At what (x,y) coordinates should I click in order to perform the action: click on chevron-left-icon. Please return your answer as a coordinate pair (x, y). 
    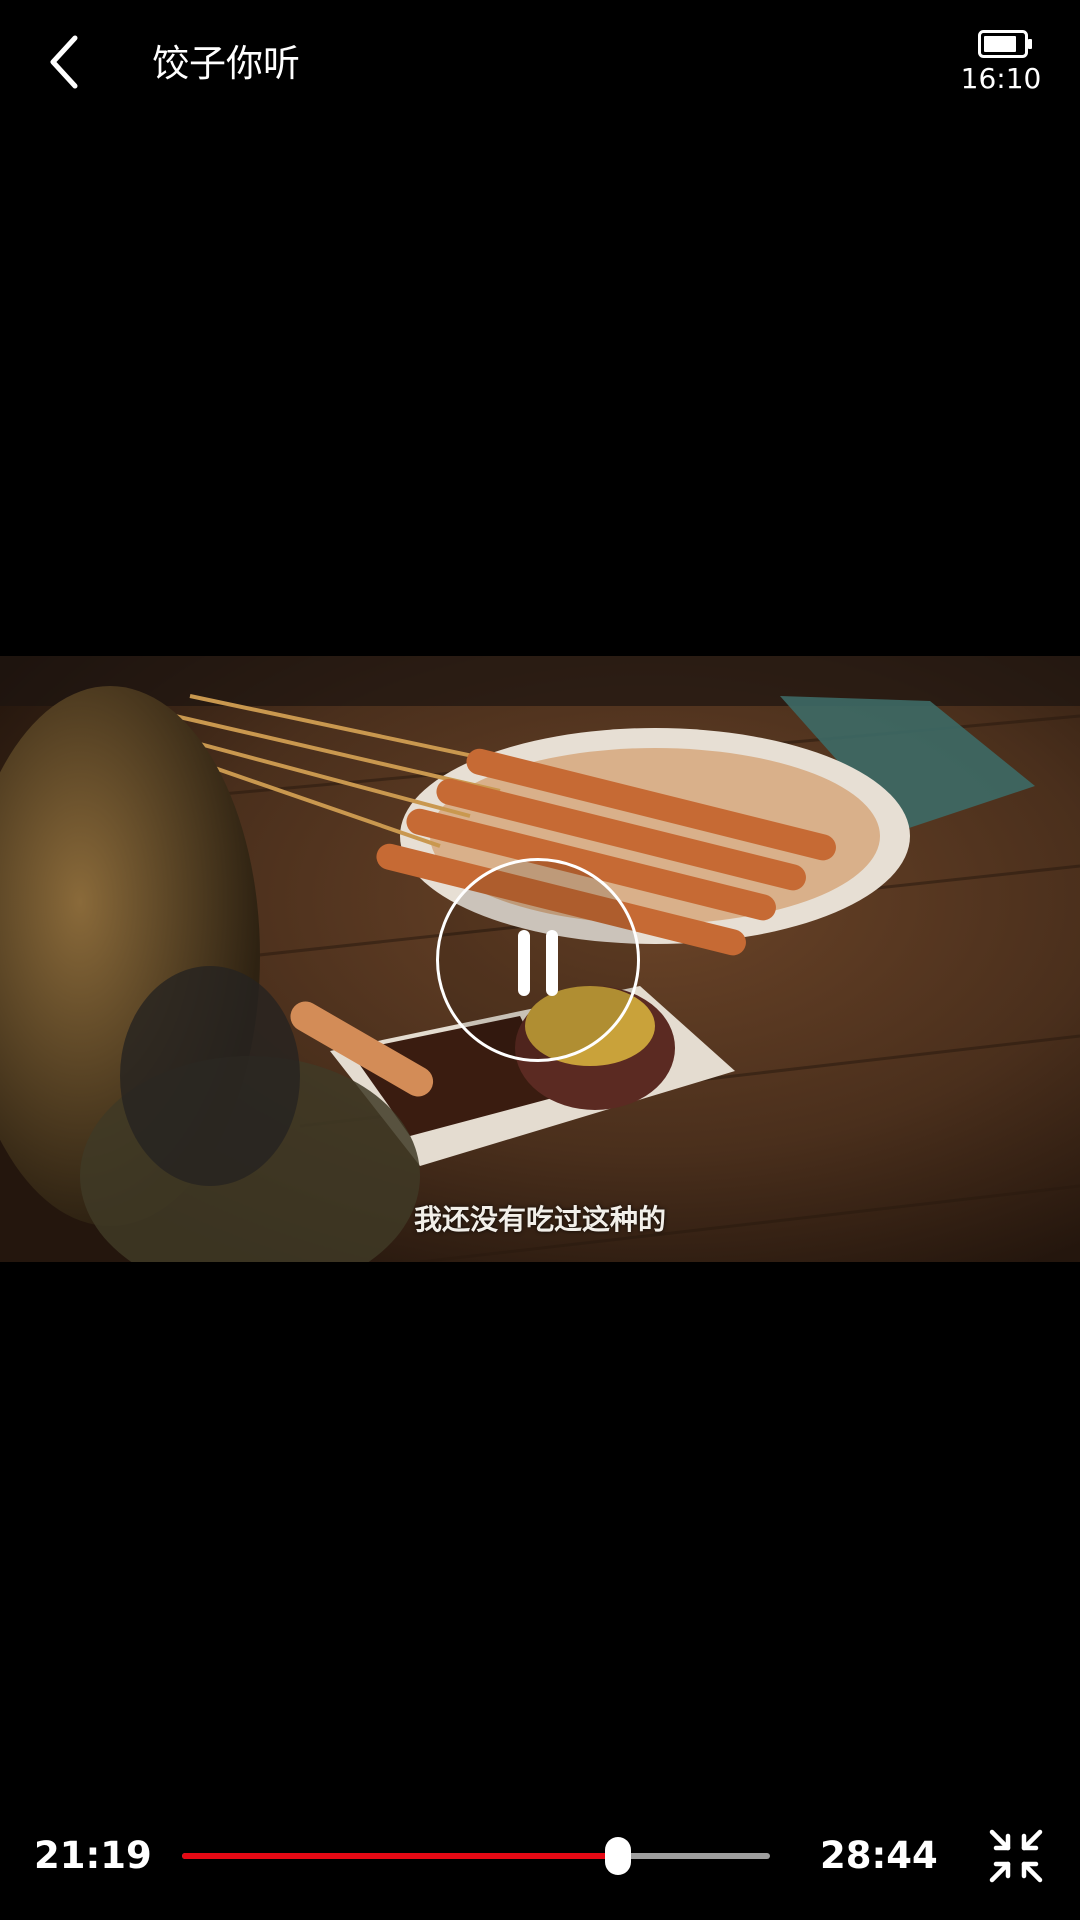
    Looking at the image, I should click on (64, 62).